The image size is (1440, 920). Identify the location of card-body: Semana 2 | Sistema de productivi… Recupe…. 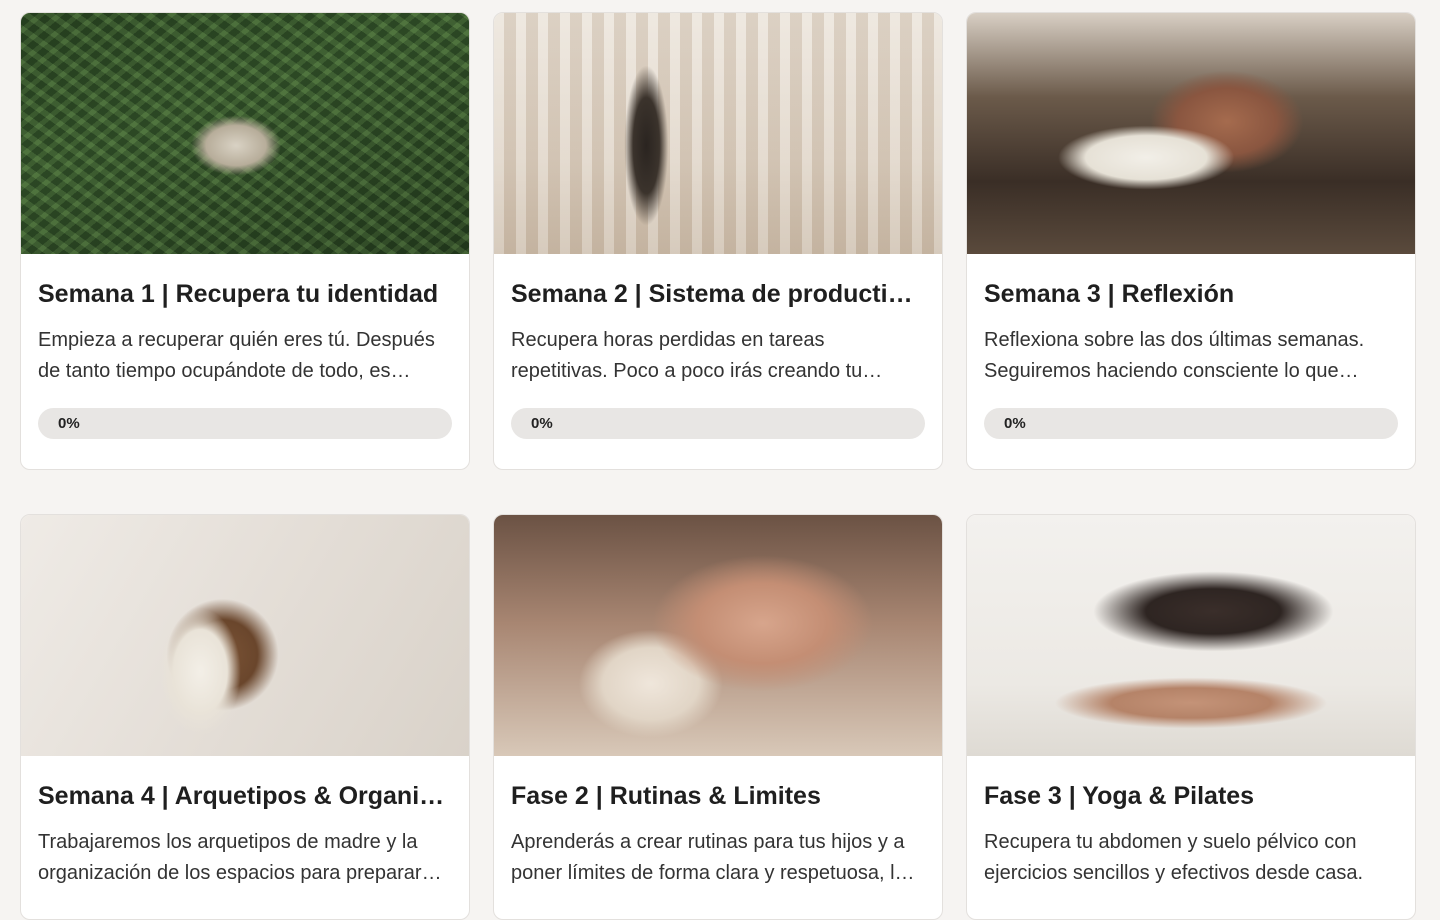
(718, 374).